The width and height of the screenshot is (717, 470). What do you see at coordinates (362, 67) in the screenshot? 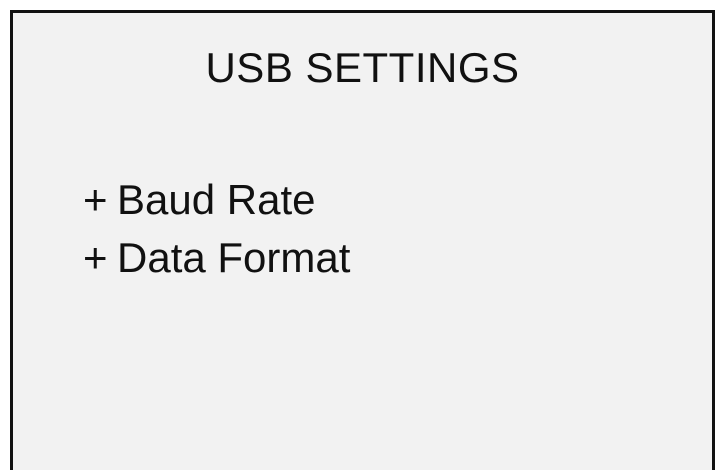
I see `page-title: USB SETTINGS` at bounding box center [362, 67].